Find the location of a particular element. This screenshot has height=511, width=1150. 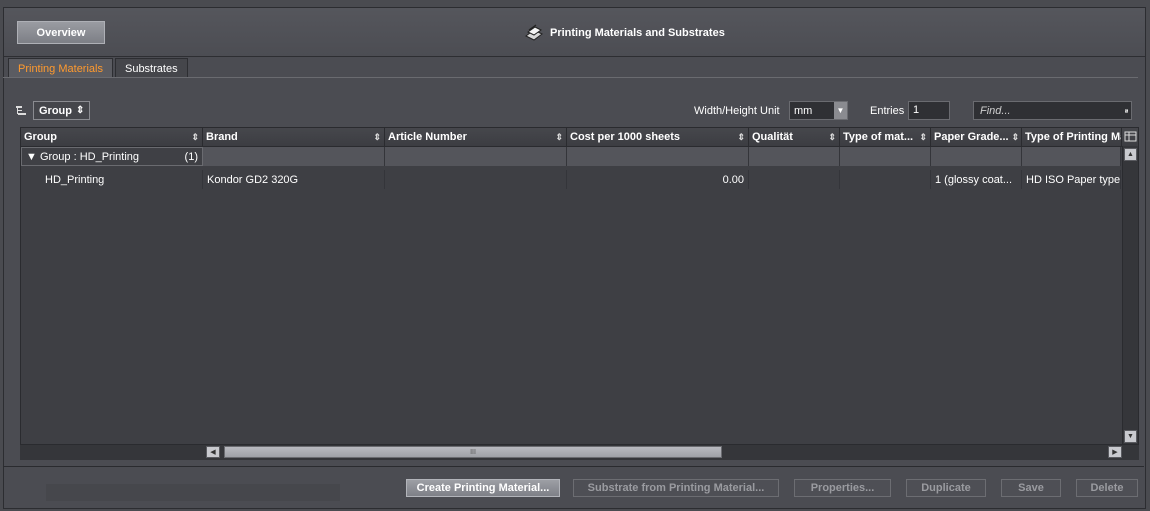

status-area is located at coordinates (193, 492).